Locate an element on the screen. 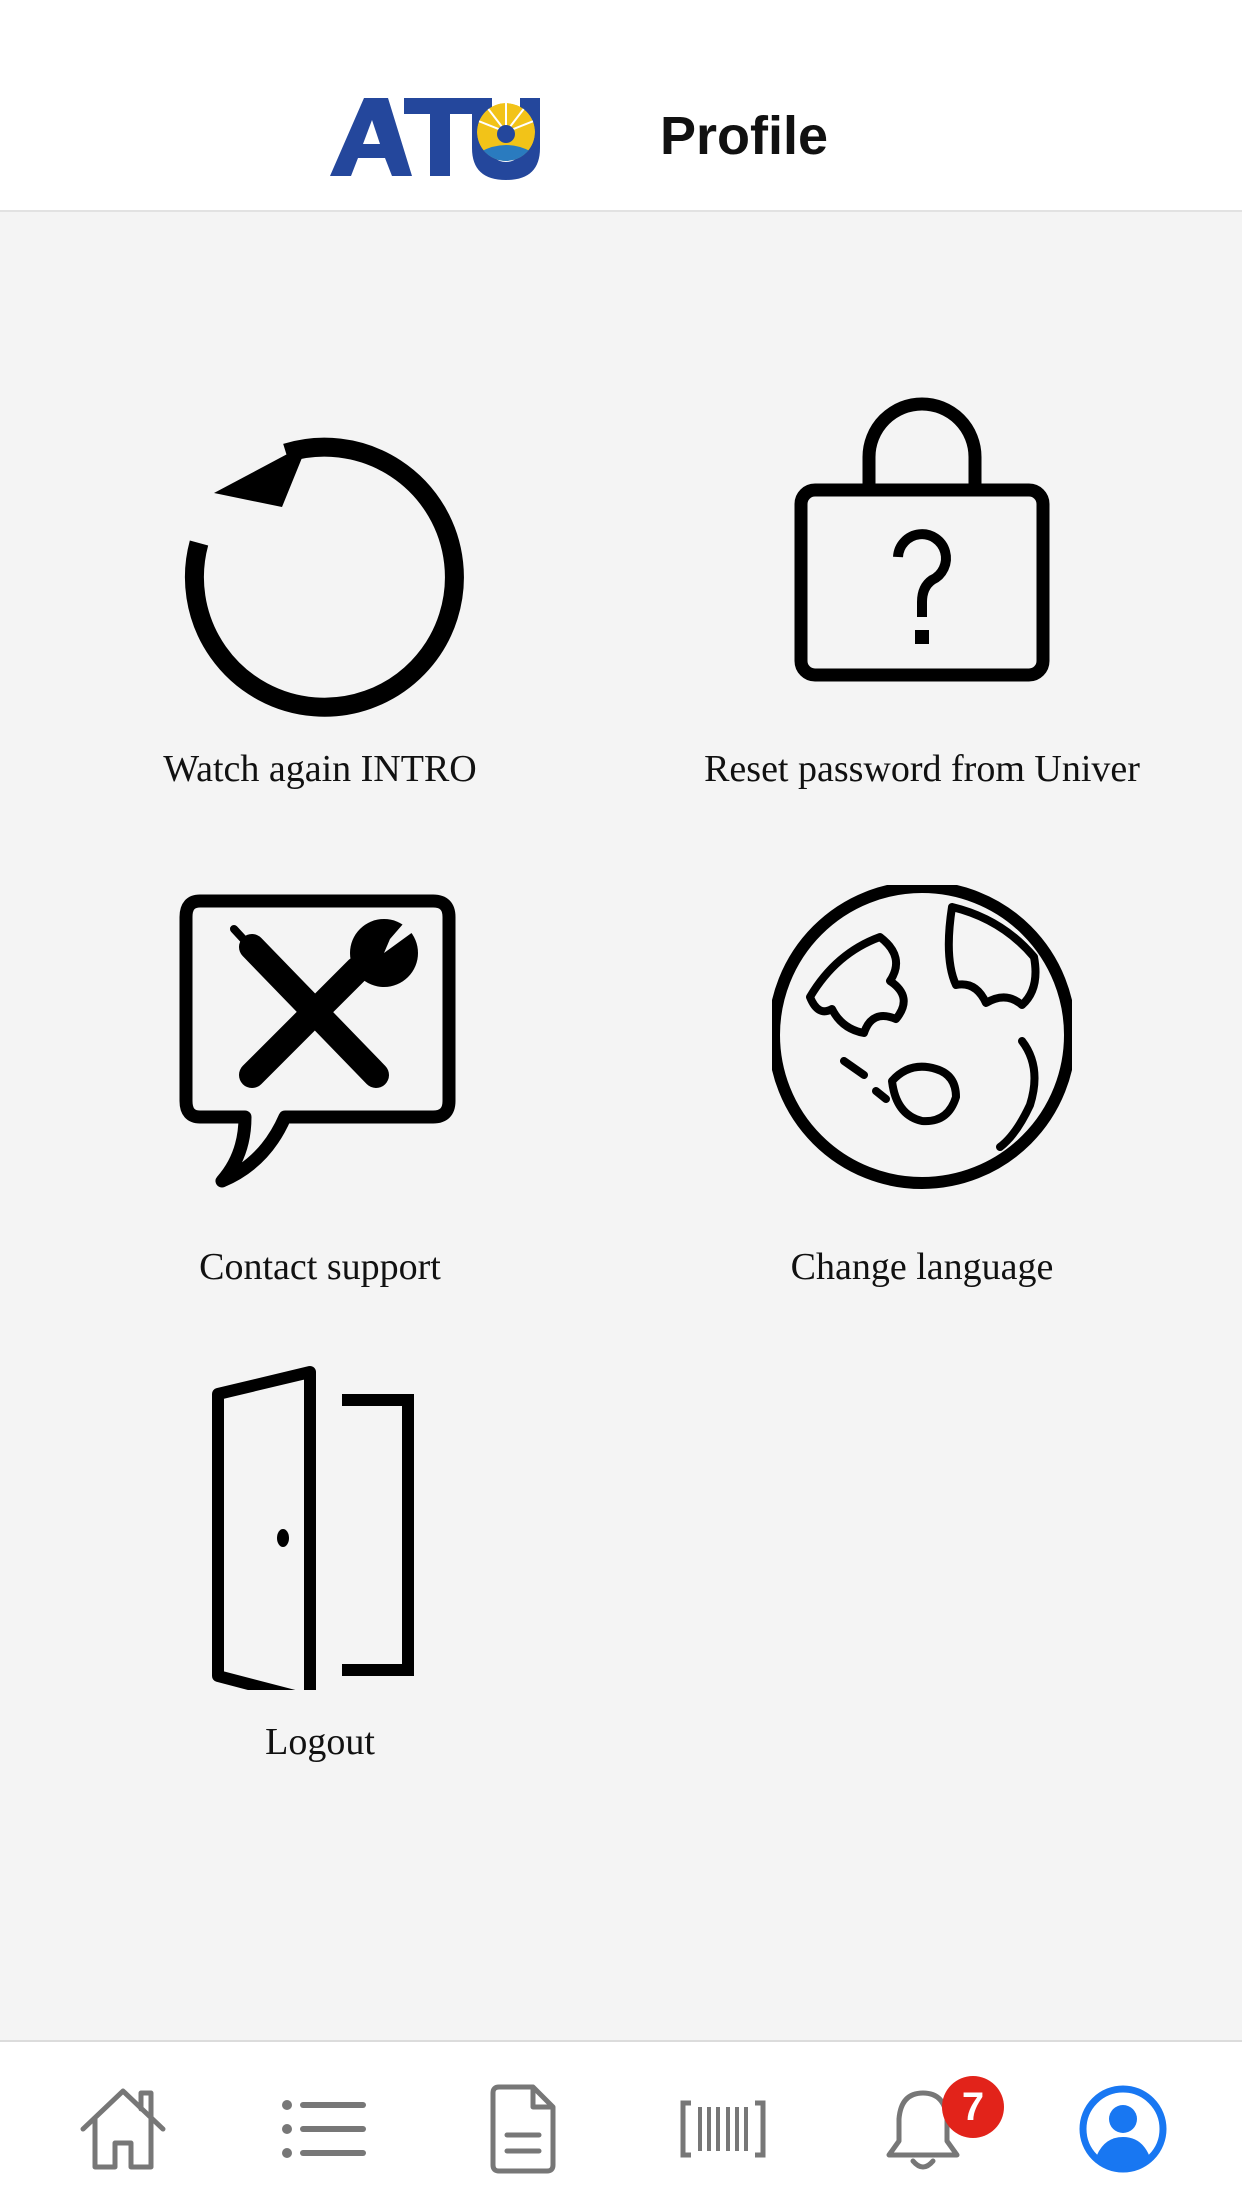 The image size is (1242, 2210). atu-logo is located at coordinates (435, 139).